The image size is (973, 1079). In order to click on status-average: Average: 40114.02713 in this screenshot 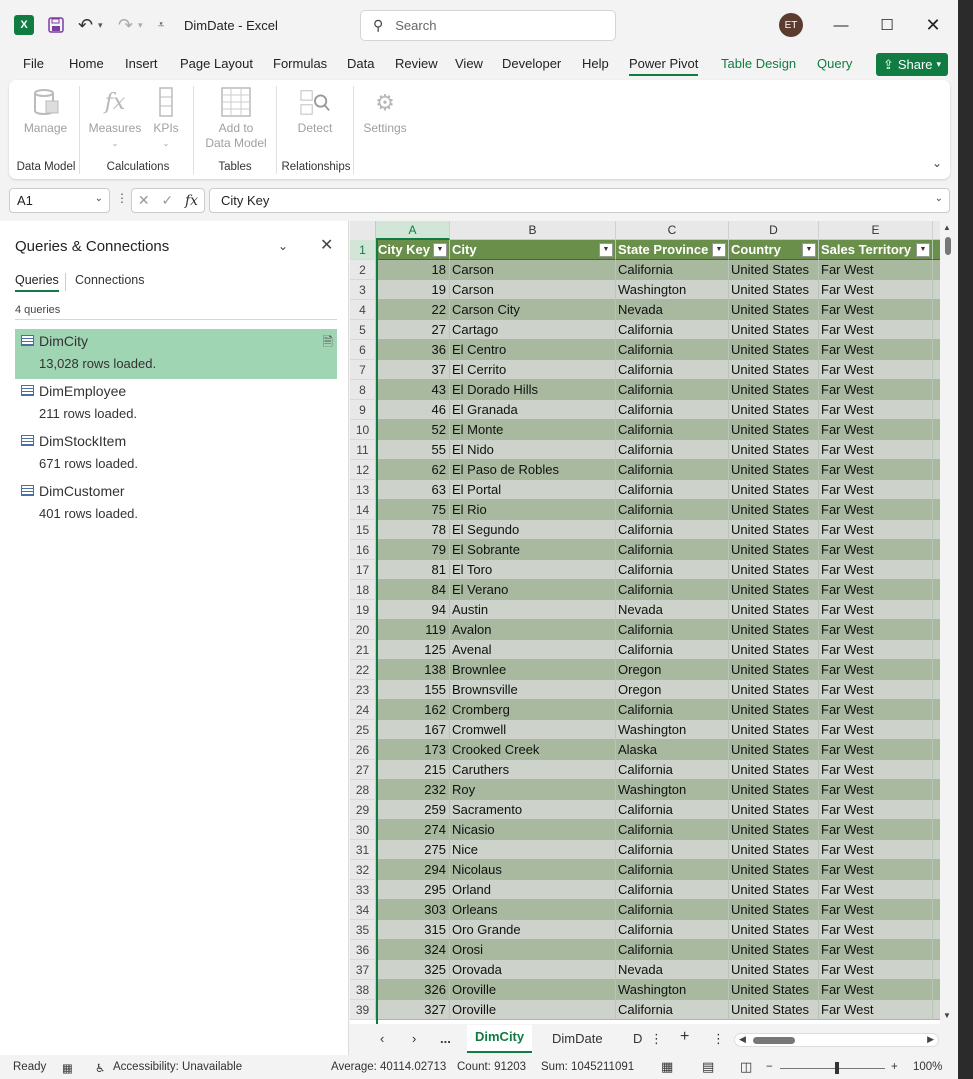, I will do `click(388, 1067)`.